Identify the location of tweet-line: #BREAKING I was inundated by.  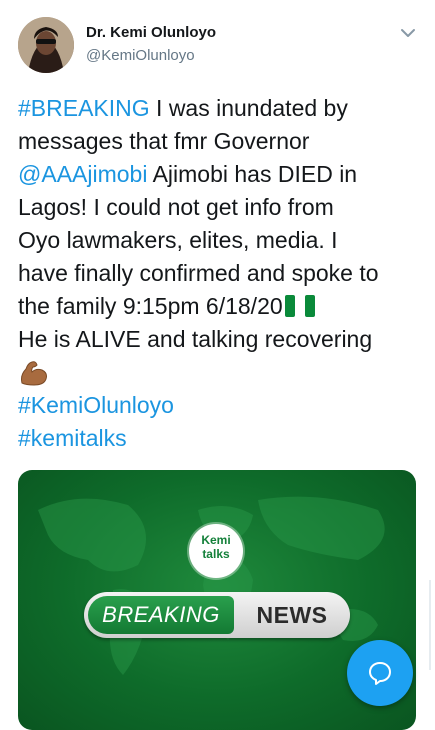
(220, 108).